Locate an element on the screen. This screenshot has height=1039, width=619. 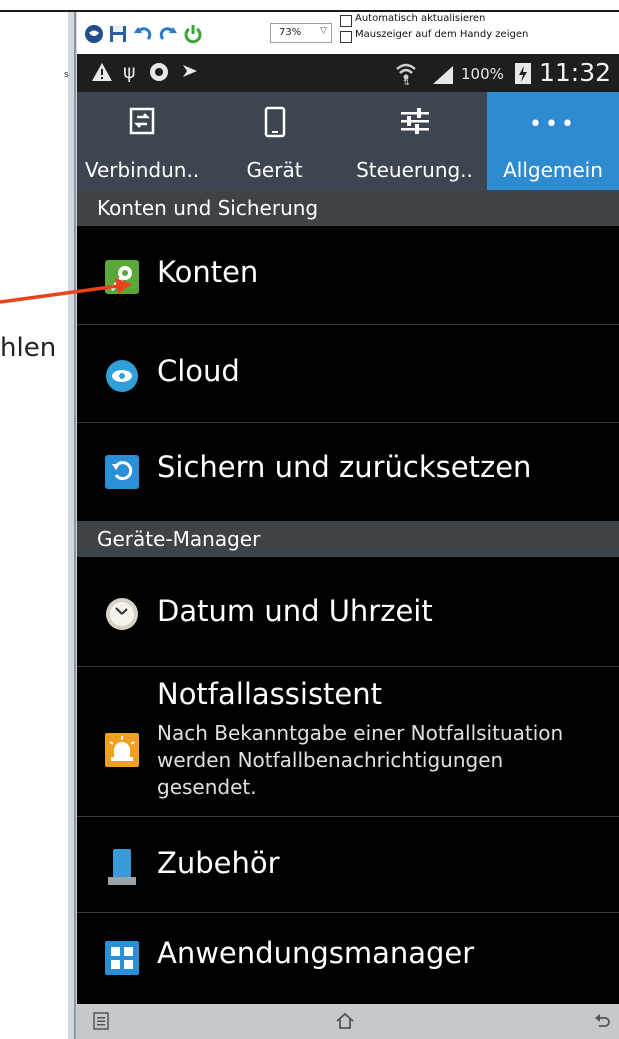
status-time: 11:32 is located at coordinates (575, 72).